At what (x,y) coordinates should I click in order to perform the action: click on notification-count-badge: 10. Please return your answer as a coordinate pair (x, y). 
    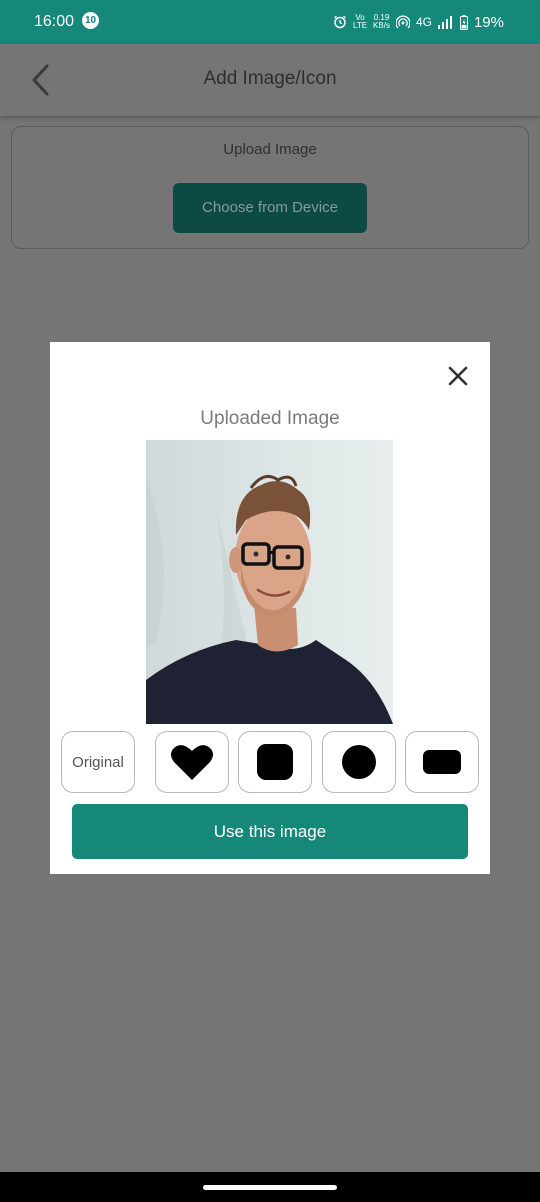
    Looking at the image, I should click on (90, 20).